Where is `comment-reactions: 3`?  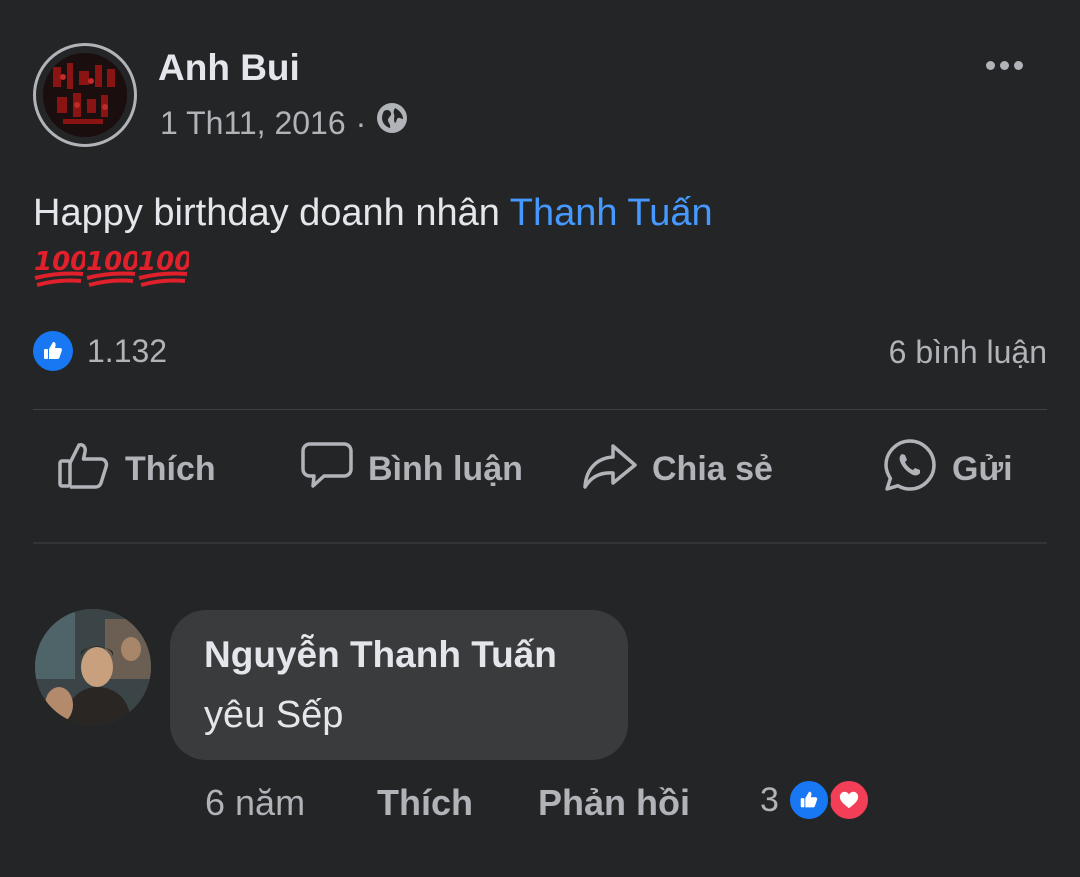 comment-reactions: 3 is located at coordinates (815, 800).